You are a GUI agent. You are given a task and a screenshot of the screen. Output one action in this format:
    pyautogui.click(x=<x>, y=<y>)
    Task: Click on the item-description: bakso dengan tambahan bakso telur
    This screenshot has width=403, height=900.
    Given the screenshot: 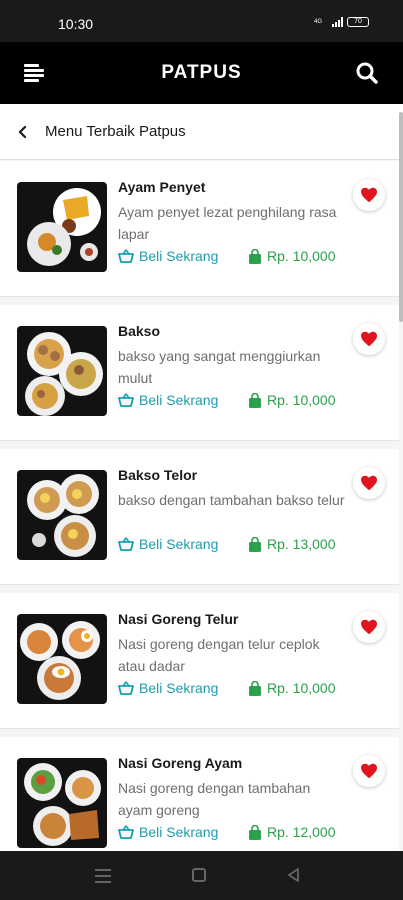 What is the action you would take?
    pyautogui.click(x=231, y=500)
    